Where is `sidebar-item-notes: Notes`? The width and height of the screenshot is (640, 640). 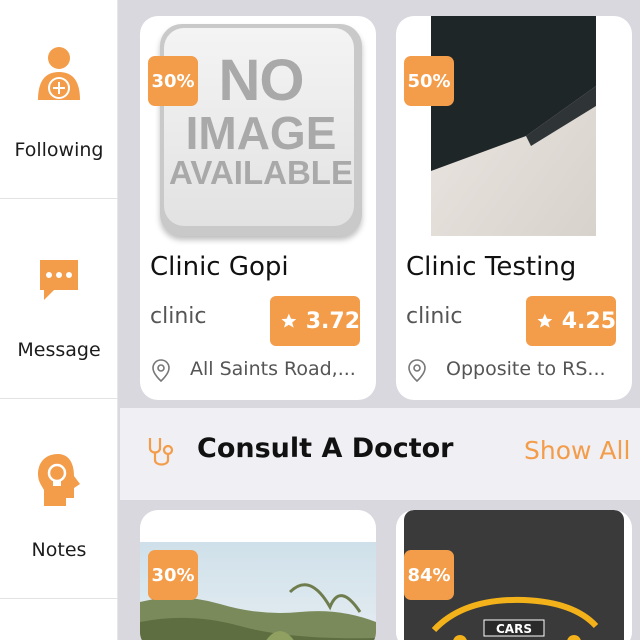 sidebar-item-notes: Notes is located at coordinates (59, 499).